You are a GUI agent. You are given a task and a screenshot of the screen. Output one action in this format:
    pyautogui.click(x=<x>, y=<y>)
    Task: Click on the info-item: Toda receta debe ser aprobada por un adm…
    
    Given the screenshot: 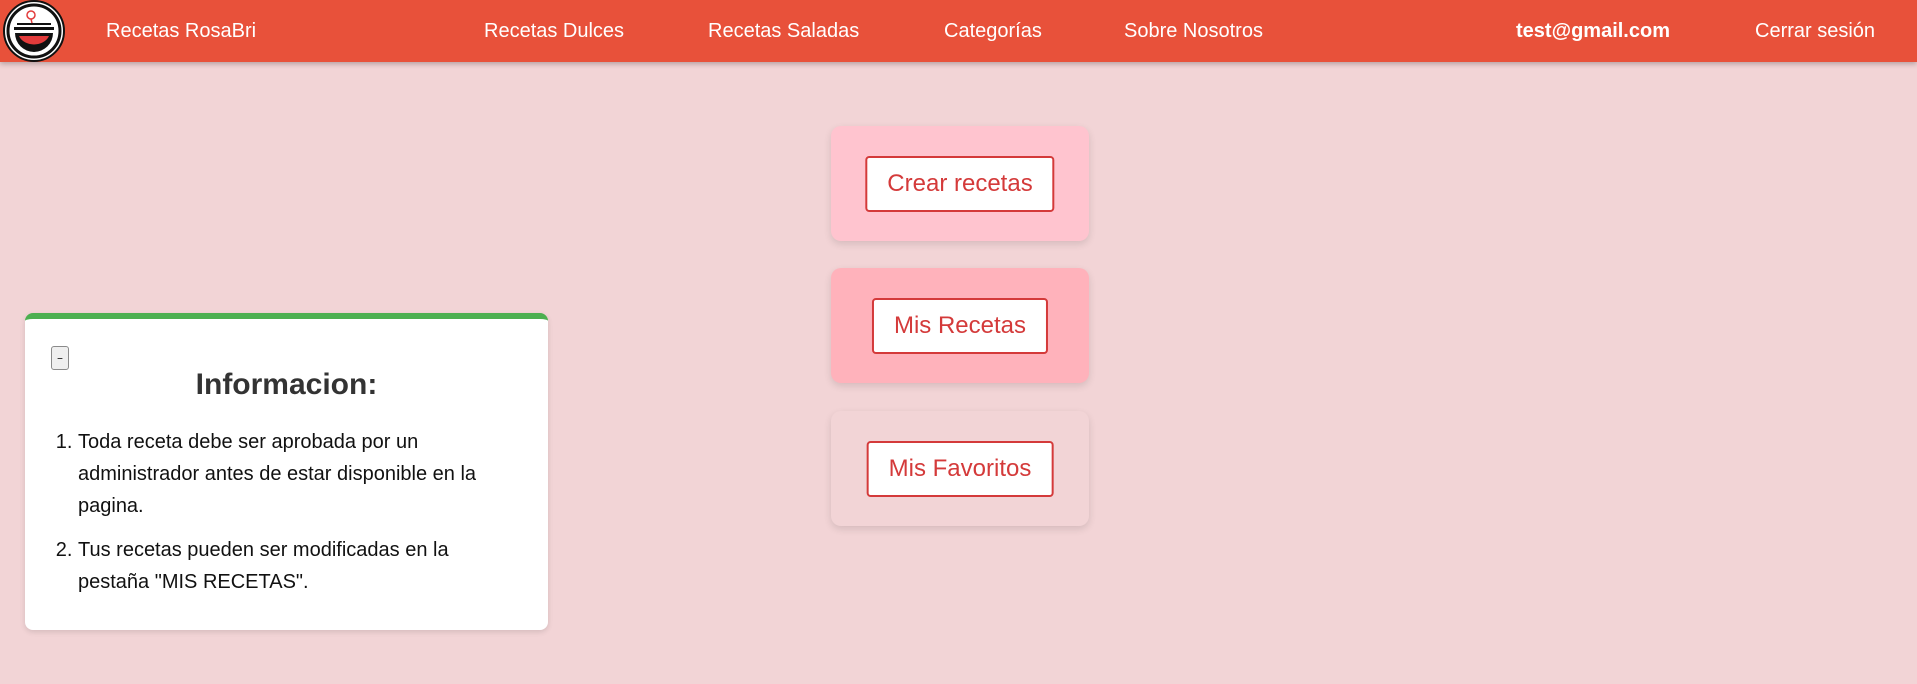 What is the action you would take?
    pyautogui.click(x=298, y=474)
    